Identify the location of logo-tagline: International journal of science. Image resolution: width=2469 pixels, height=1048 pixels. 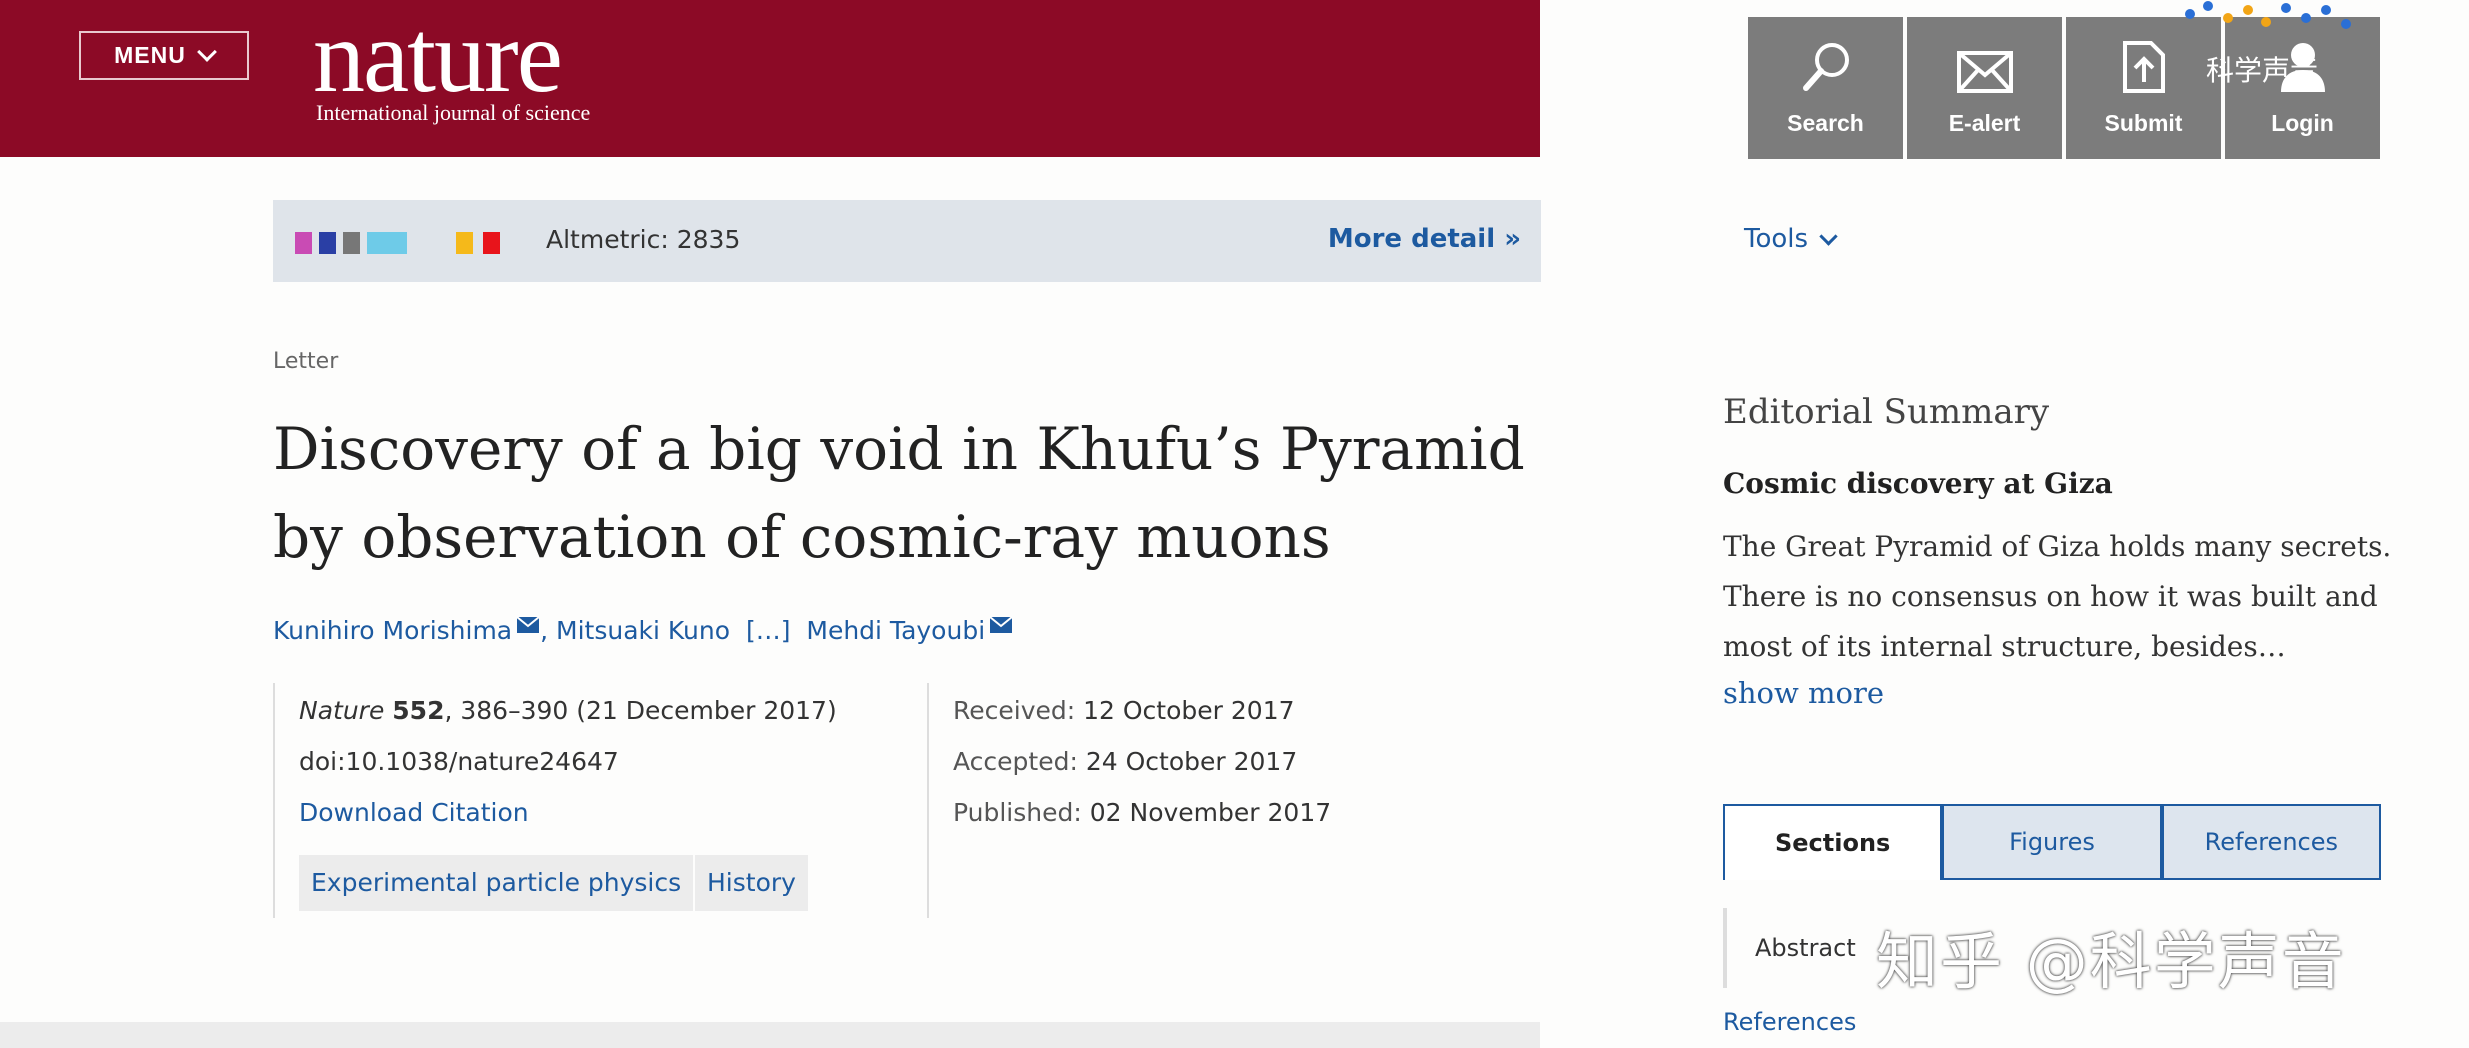
(453, 112).